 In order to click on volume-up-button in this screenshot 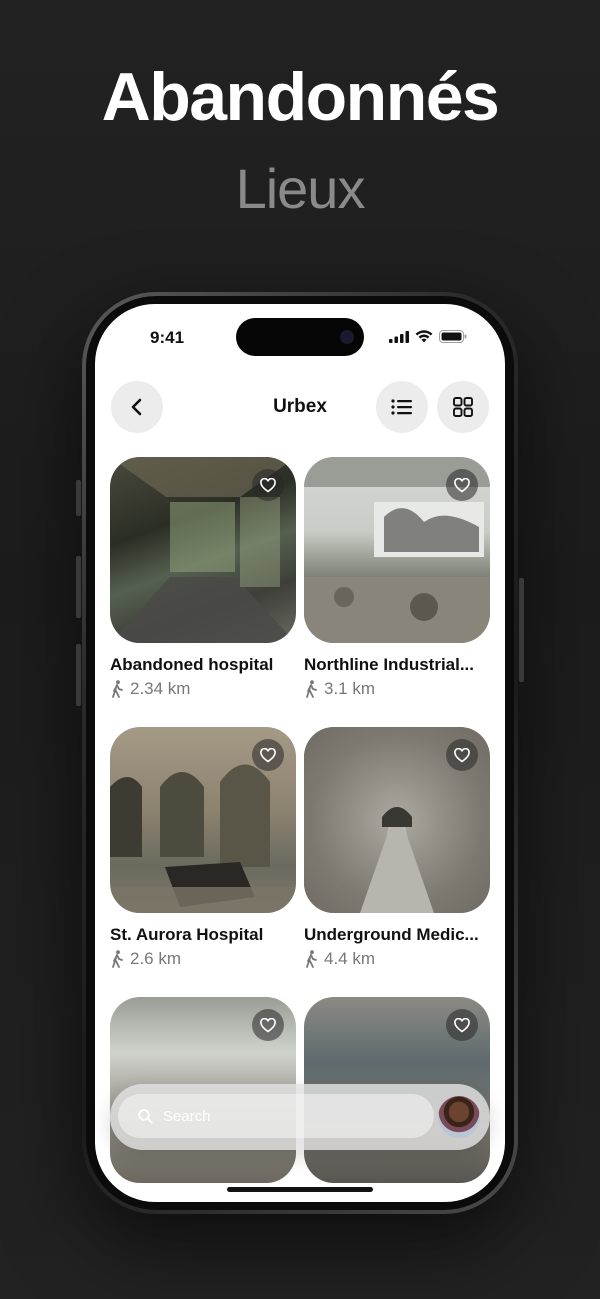, I will do `click(78, 587)`.